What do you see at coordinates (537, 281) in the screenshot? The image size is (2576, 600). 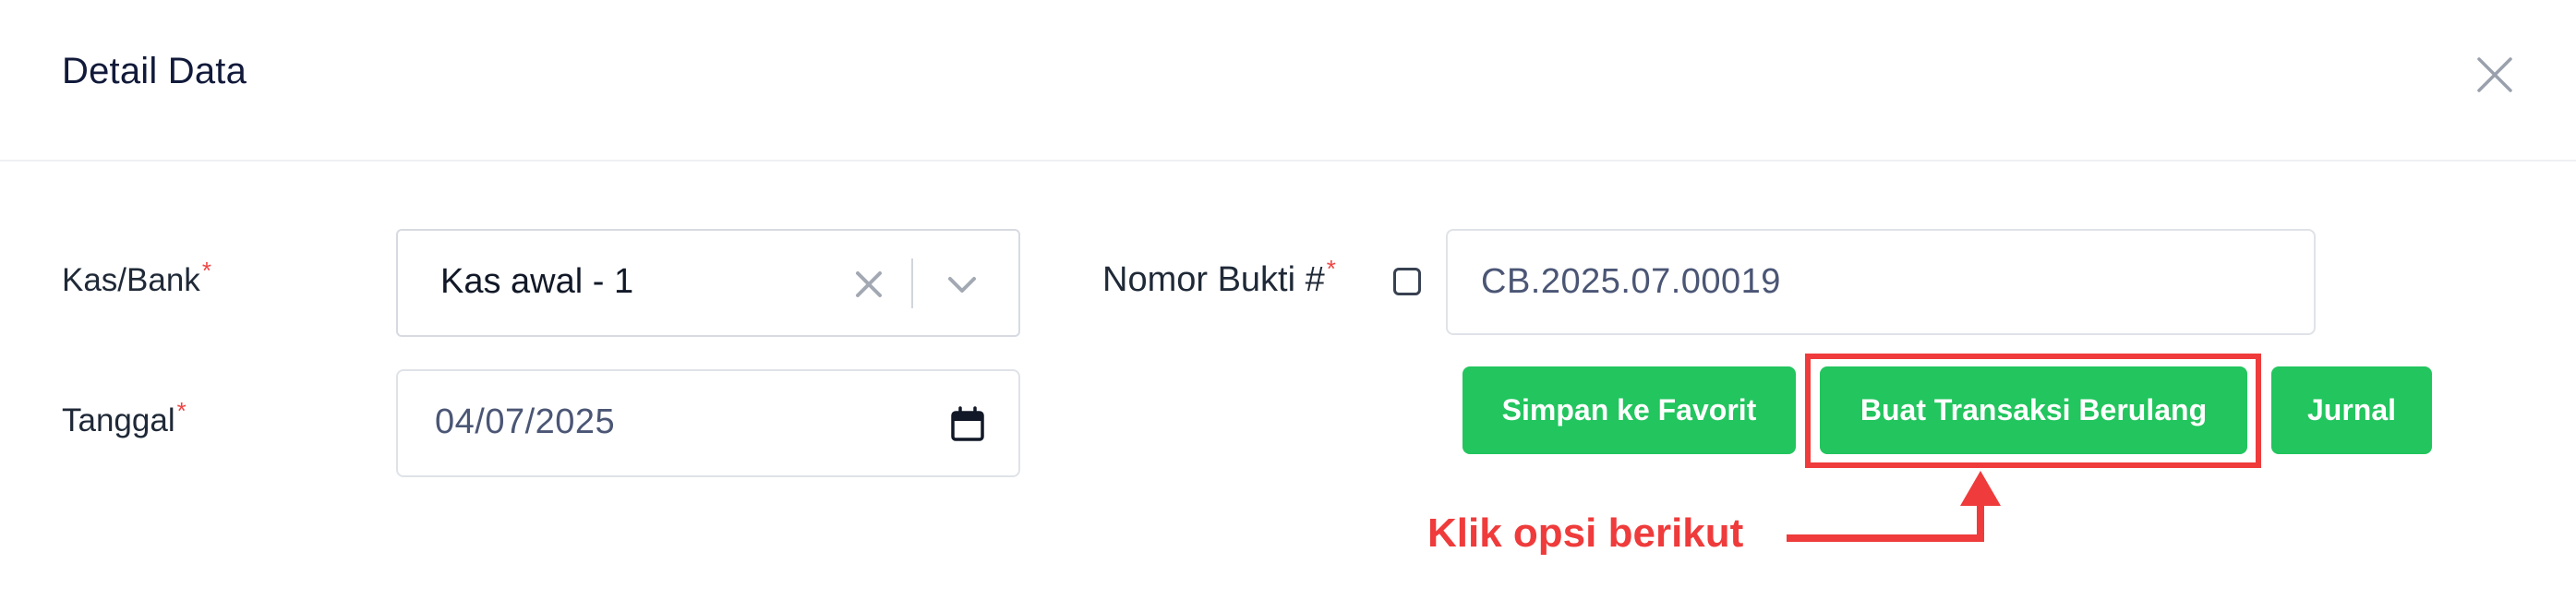 I see `kas-bank-selected-value: Kas awal - 1` at bounding box center [537, 281].